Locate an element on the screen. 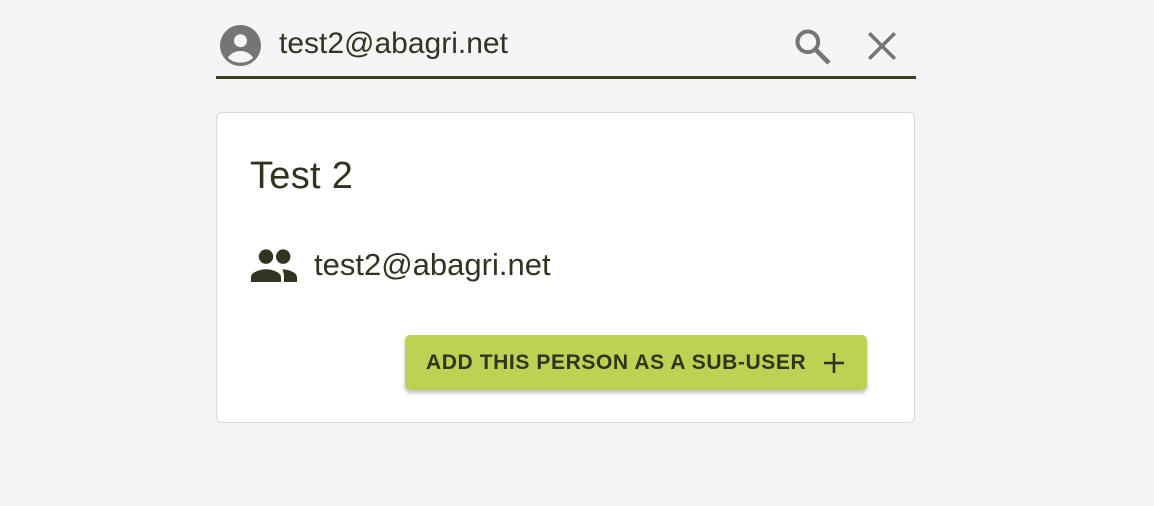 This screenshot has height=506, width=1154. add-sub-user-button: ADD THIS PERSON AS A SUB-USER is located at coordinates (636, 362).